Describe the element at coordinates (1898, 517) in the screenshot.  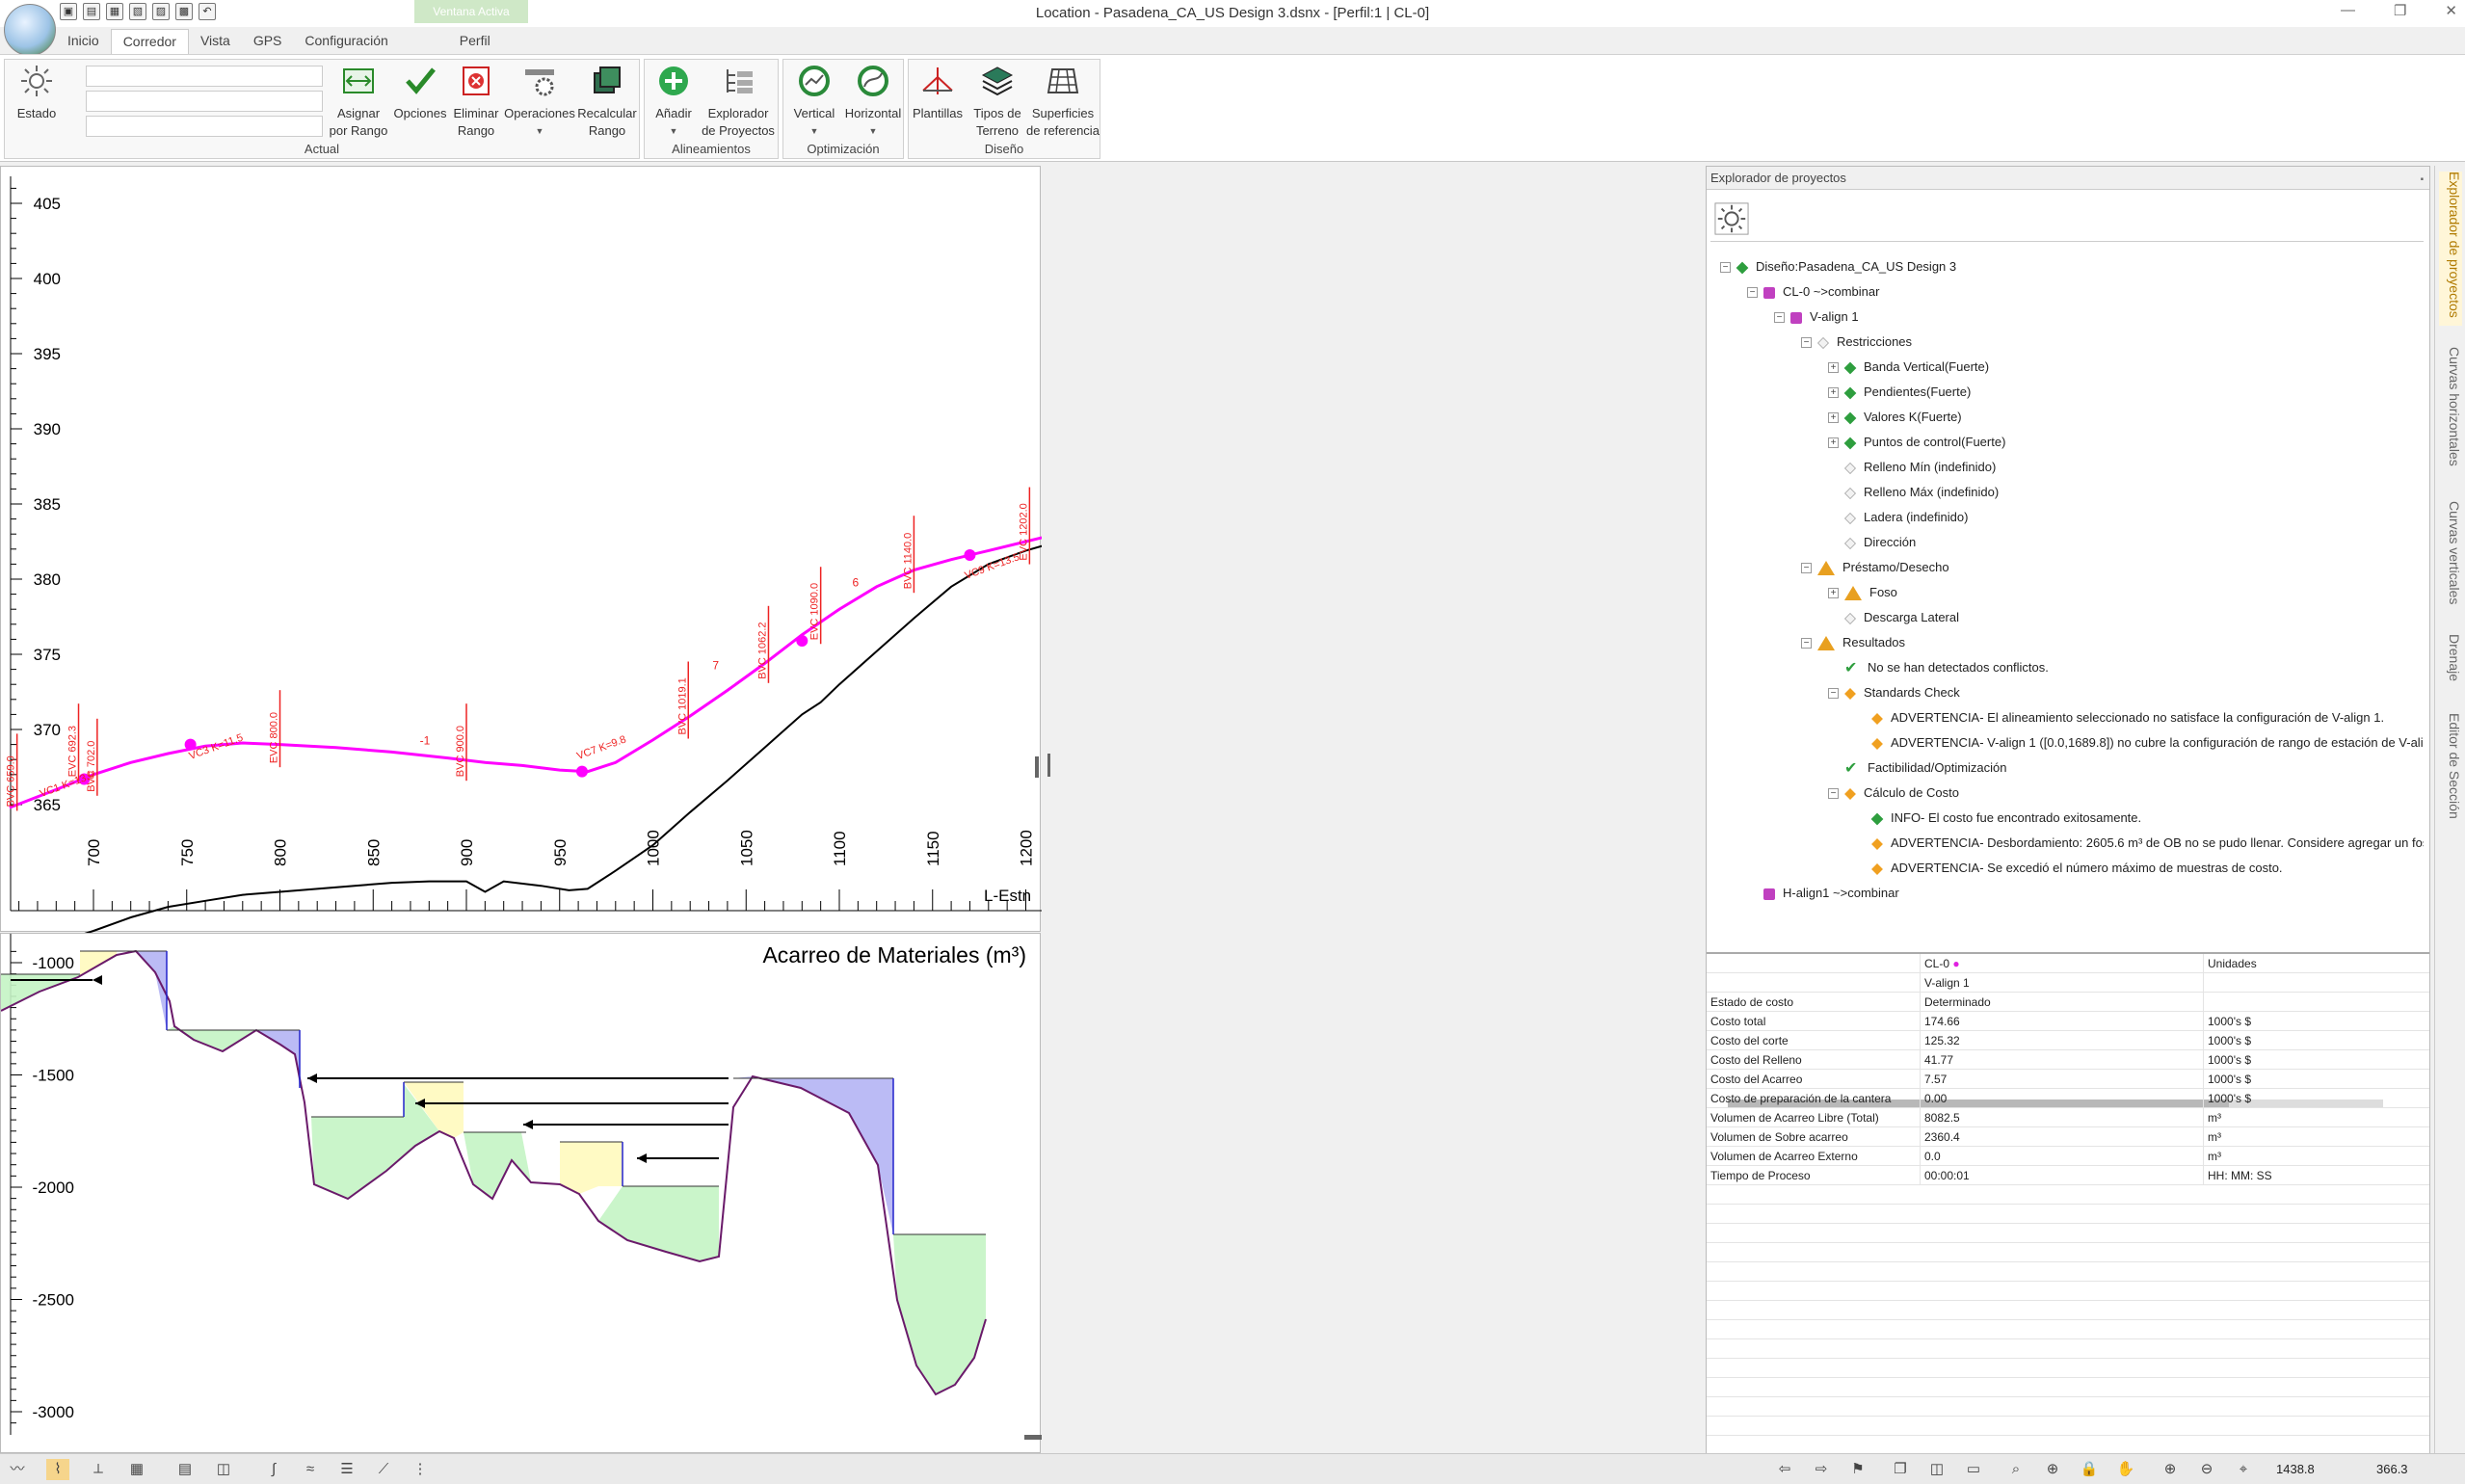
I see `tree-node: Ladera (indefinido)` at that location.